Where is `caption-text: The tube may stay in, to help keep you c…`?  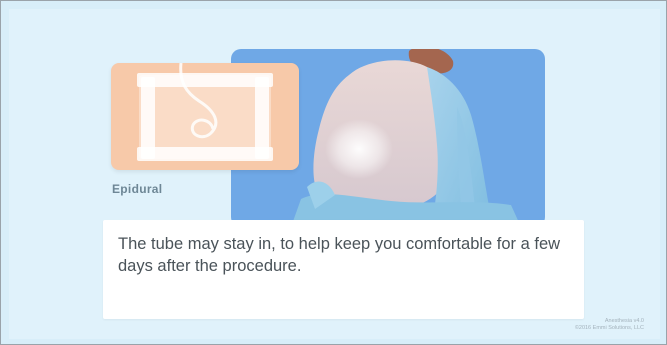 caption-text: The tube may stay in, to help keep you c… is located at coordinates (339, 255).